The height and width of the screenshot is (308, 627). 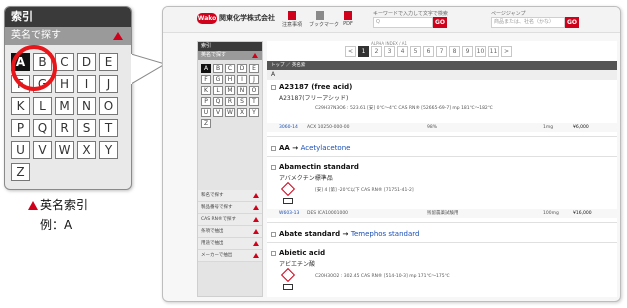 I want to click on product-name: Abietic acid, so click(x=302, y=253).